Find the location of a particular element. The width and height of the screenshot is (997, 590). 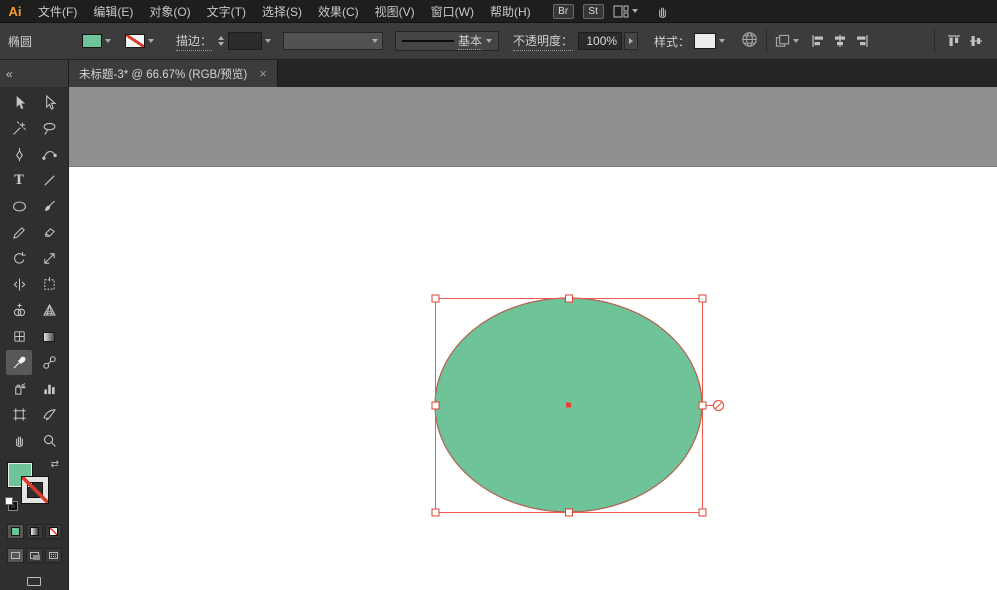

graphic-style-control is located at coordinates (710, 41).